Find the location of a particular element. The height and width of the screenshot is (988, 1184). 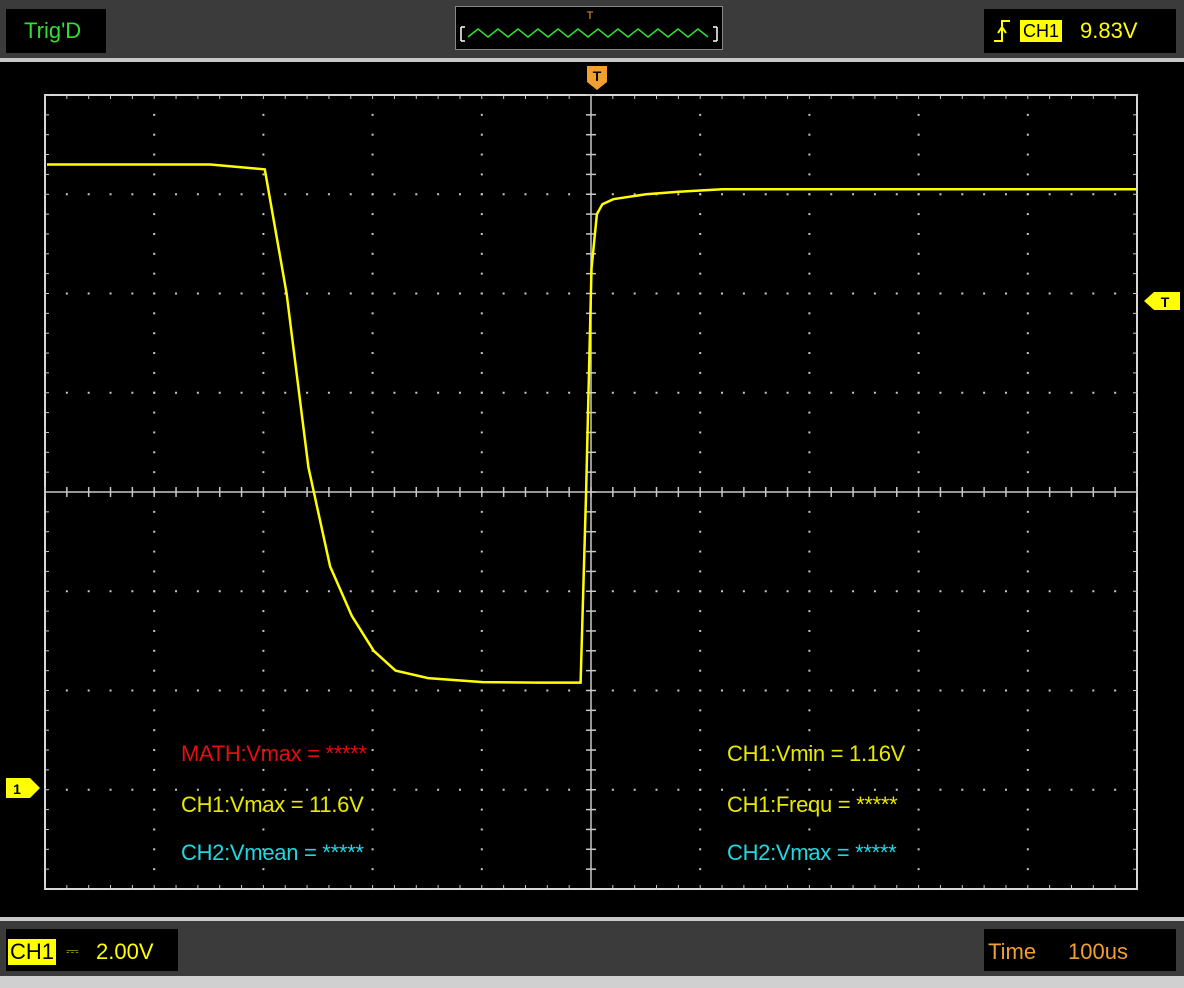

trigger-source-badge: CH1 is located at coordinates (1041, 31).